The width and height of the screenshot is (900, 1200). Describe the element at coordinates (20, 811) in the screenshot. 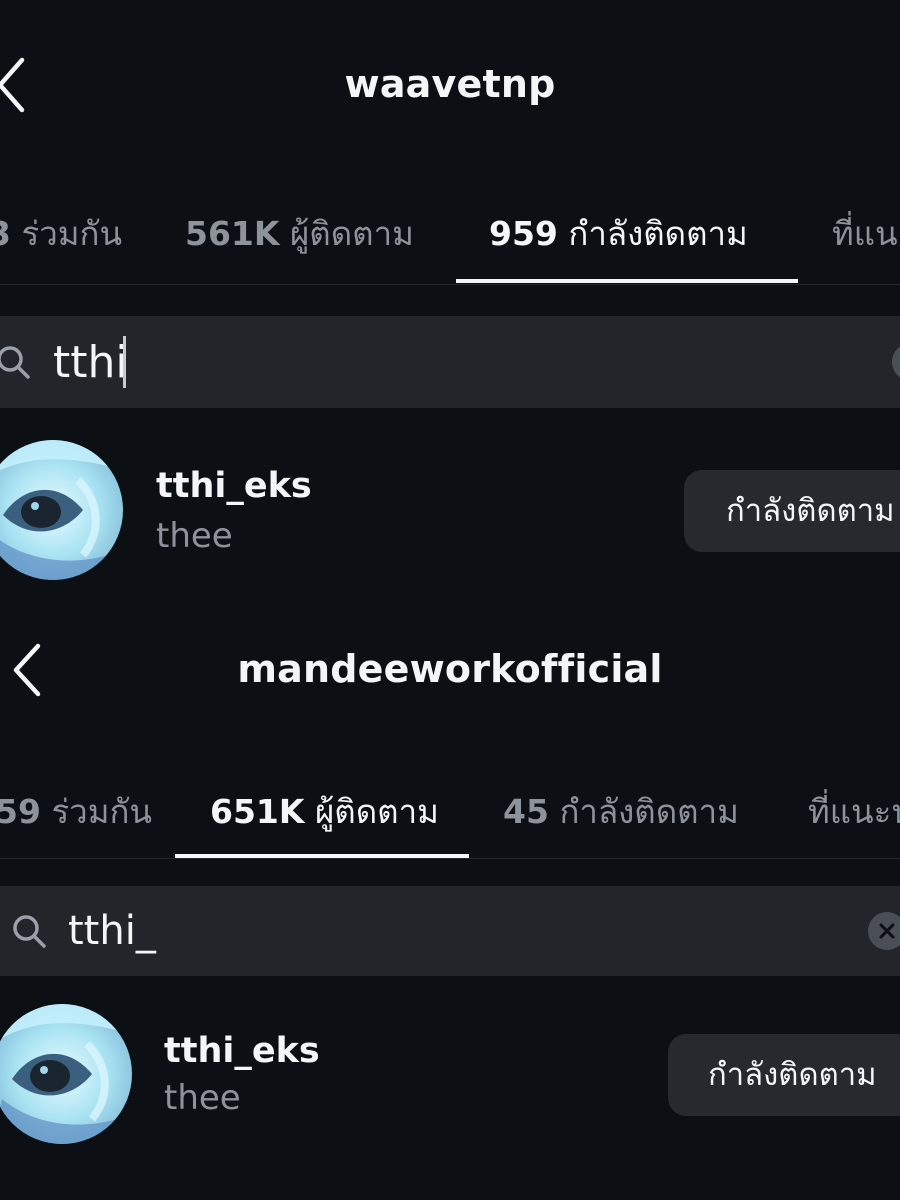

I see `tab-mutual-count: 59` at that location.